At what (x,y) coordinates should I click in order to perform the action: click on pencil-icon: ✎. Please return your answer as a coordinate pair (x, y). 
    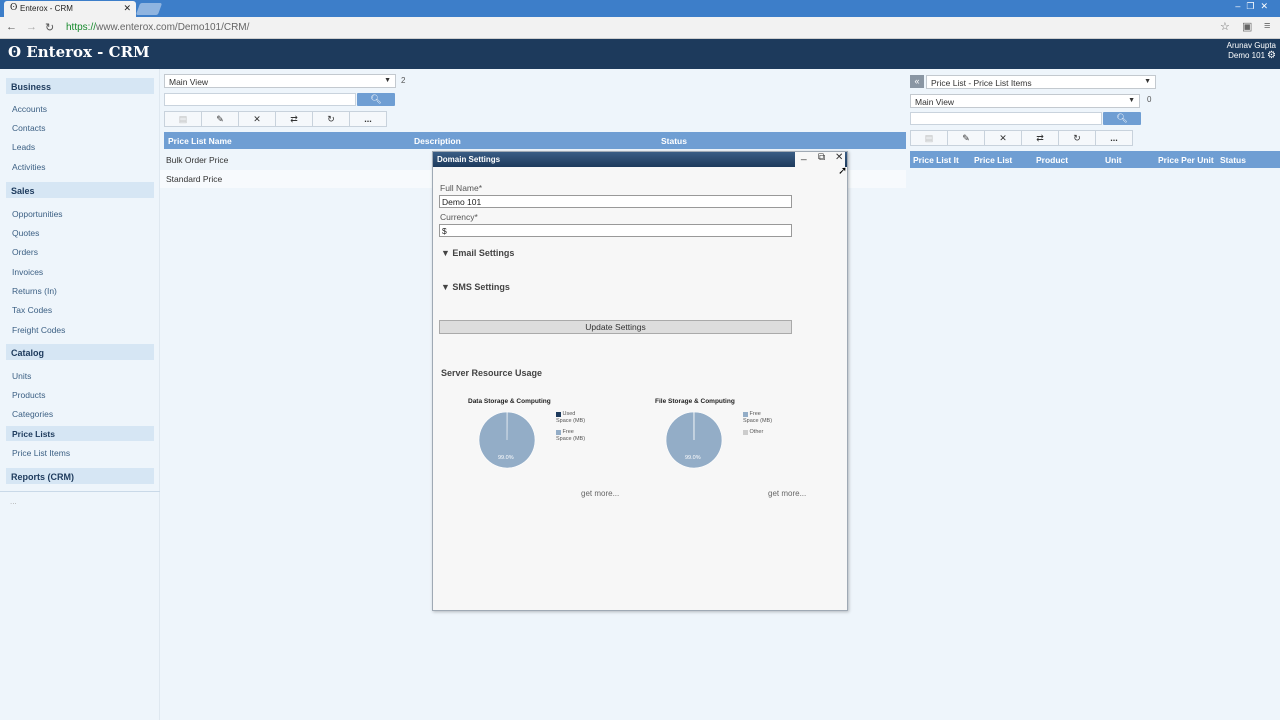
    Looking at the image, I should click on (220, 119).